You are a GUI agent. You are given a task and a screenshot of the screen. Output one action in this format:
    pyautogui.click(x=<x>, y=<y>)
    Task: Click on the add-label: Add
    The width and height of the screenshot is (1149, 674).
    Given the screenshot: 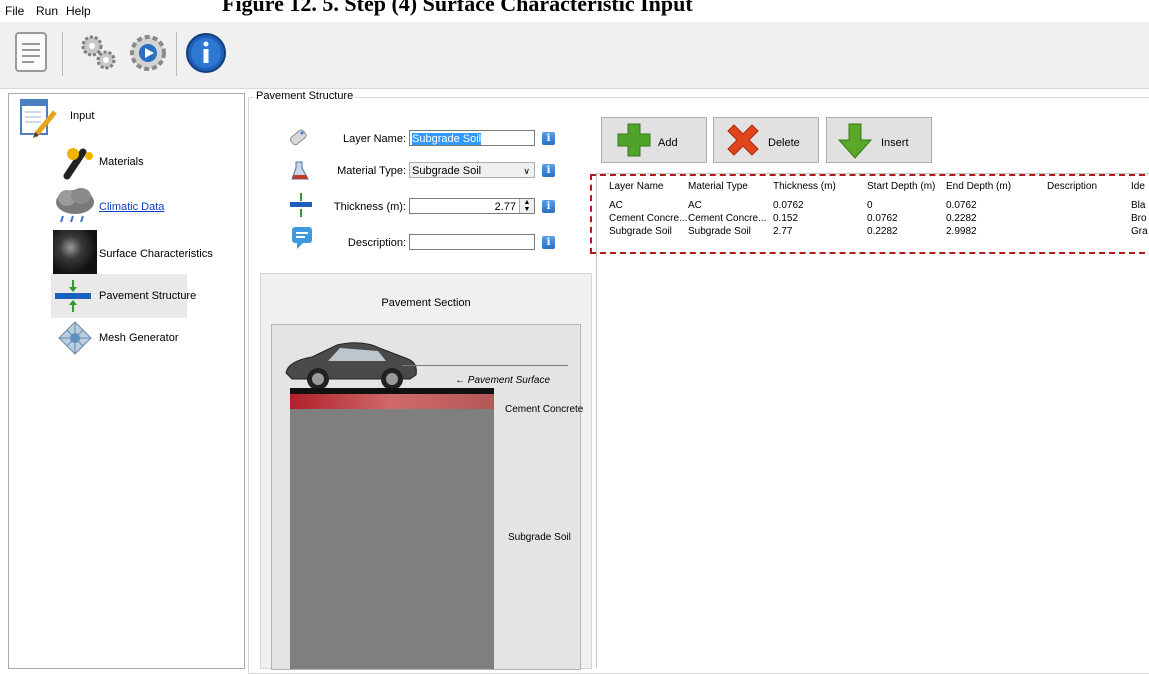 What is the action you would take?
    pyautogui.click(x=668, y=143)
    